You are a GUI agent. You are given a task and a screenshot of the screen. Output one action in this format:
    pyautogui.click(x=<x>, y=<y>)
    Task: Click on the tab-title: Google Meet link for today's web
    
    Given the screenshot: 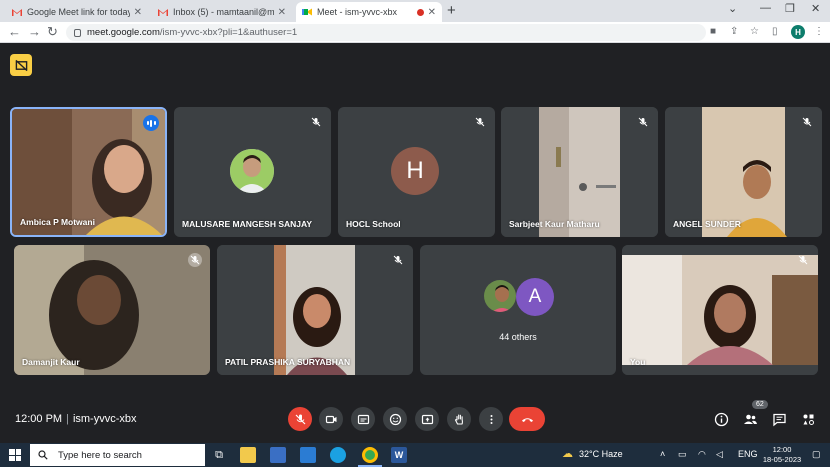 What is the action you would take?
    pyautogui.click(x=78, y=12)
    